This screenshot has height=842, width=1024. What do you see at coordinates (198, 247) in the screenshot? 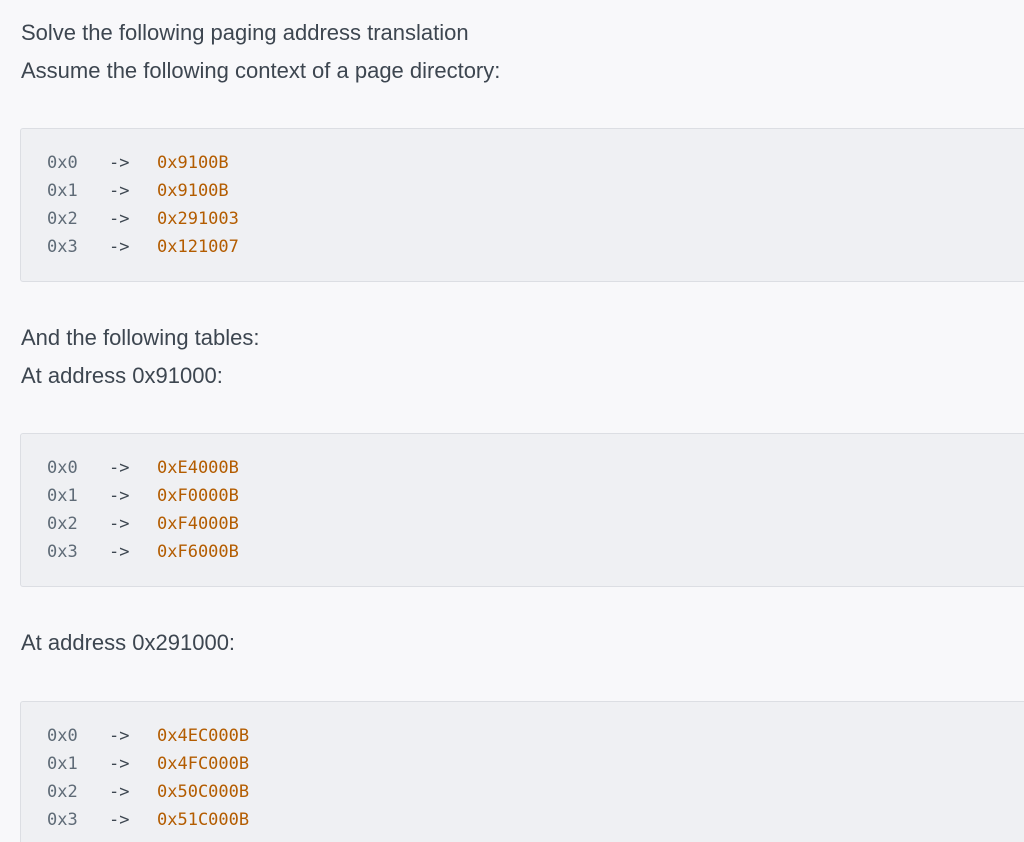
I see `entry-value: 0x121007` at bounding box center [198, 247].